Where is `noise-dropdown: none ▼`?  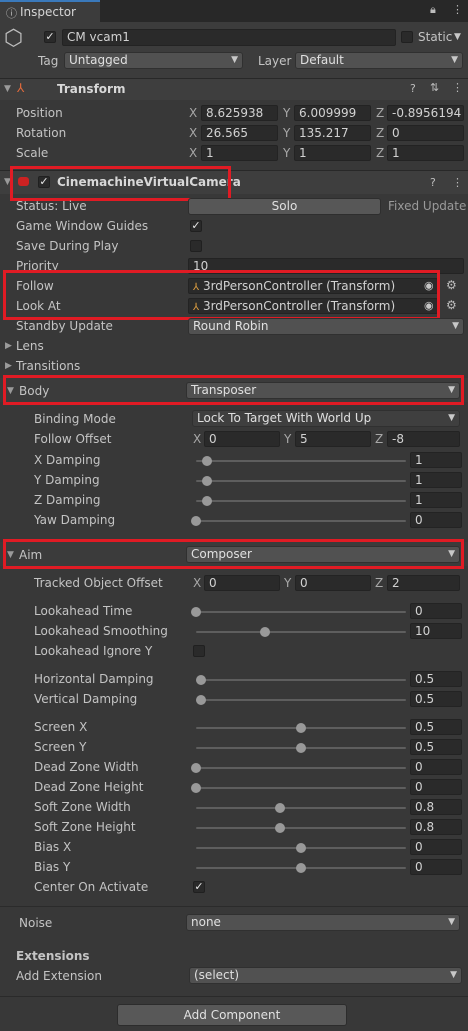 noise-dropdown: none ▼ is located at coordinates (323, 922).